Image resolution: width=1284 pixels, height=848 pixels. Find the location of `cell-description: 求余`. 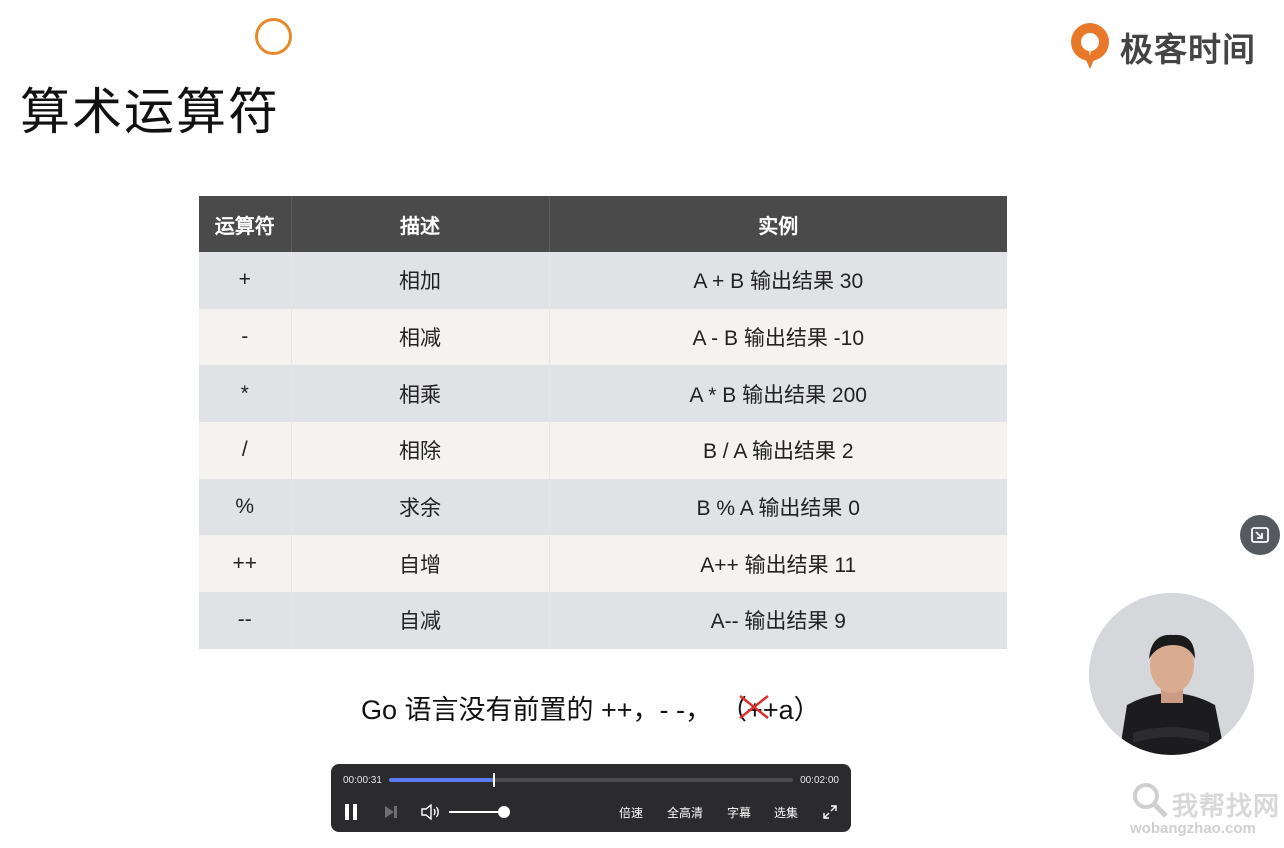

cell-description: 求余 is located at coordinates (420, 507).